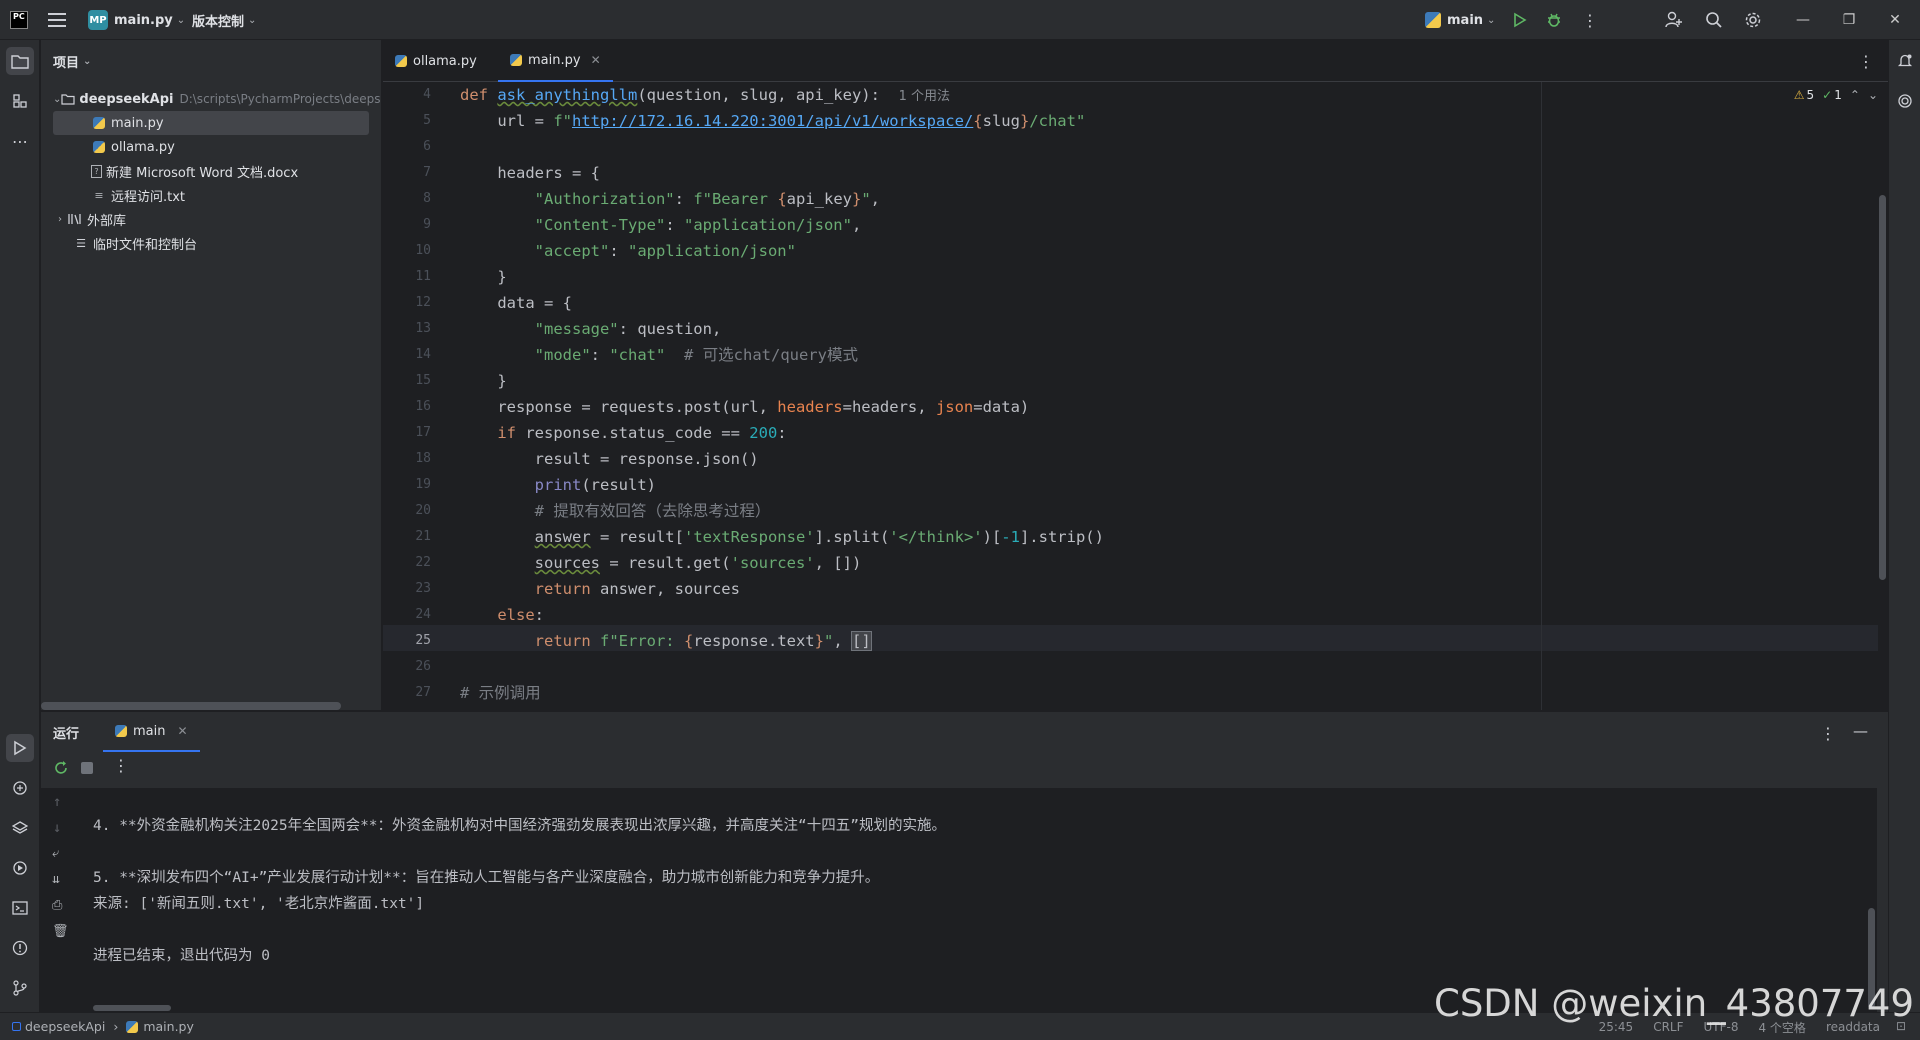  Describe the element at coordinates (406, 354) in the screenshot. I see `line-number: 14` at that location.